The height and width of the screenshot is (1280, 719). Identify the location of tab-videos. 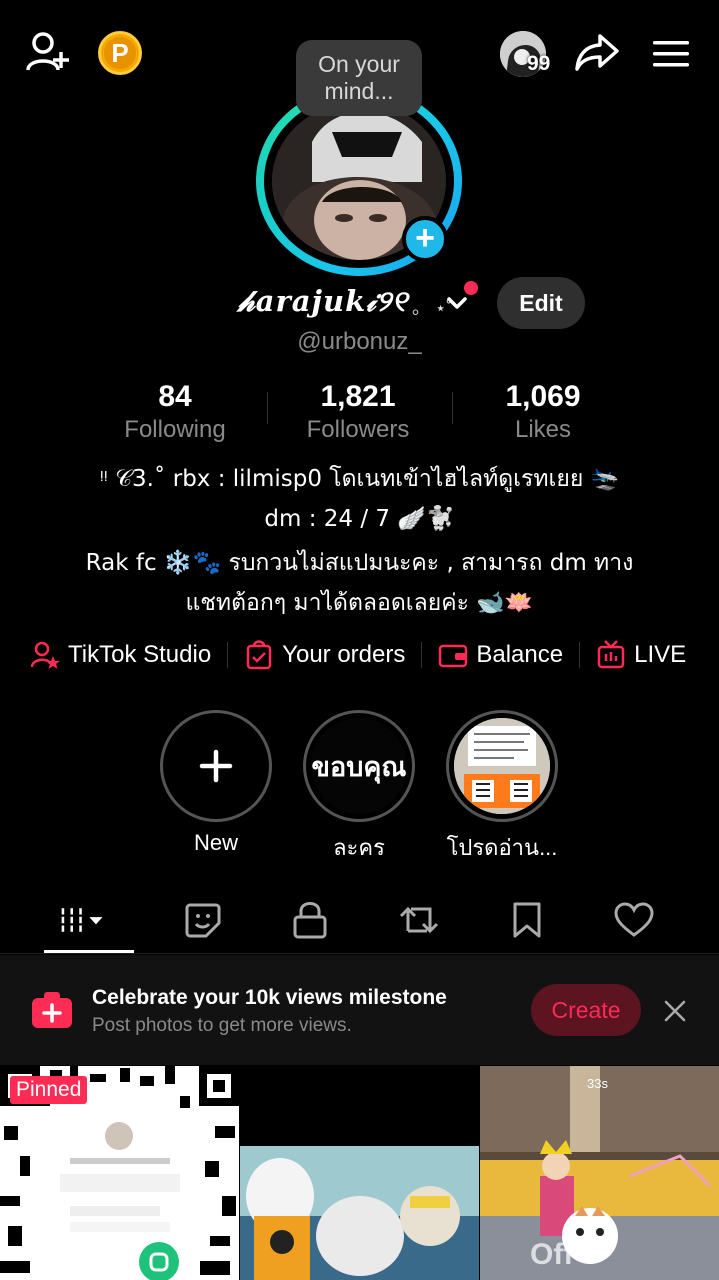
(82, 920).